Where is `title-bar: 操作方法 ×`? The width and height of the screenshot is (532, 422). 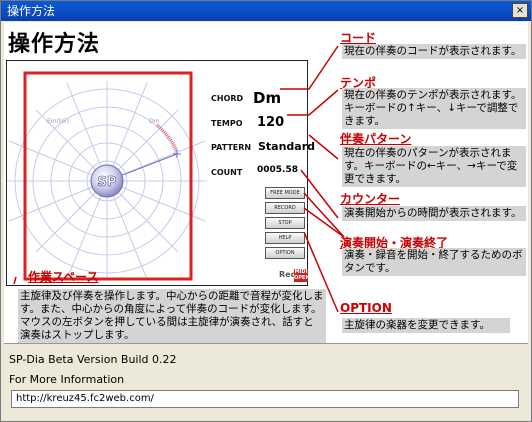 title-bar: 操作方法 × is located at coordinates (266, 11).